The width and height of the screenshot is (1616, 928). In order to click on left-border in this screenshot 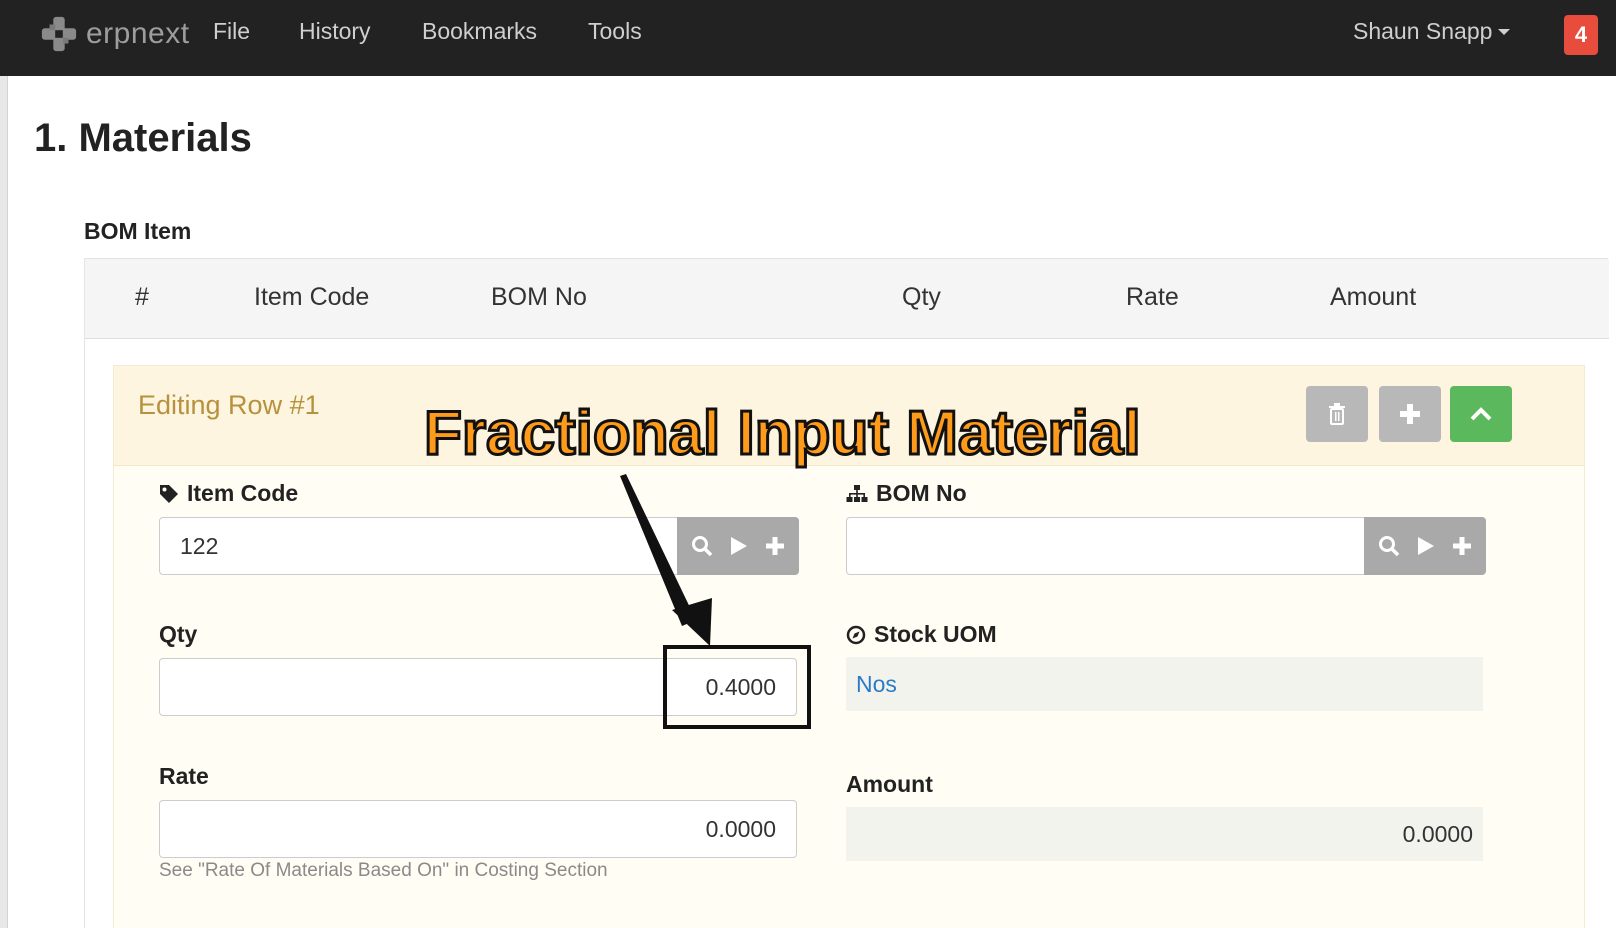, I will do `click(4, 502)`.